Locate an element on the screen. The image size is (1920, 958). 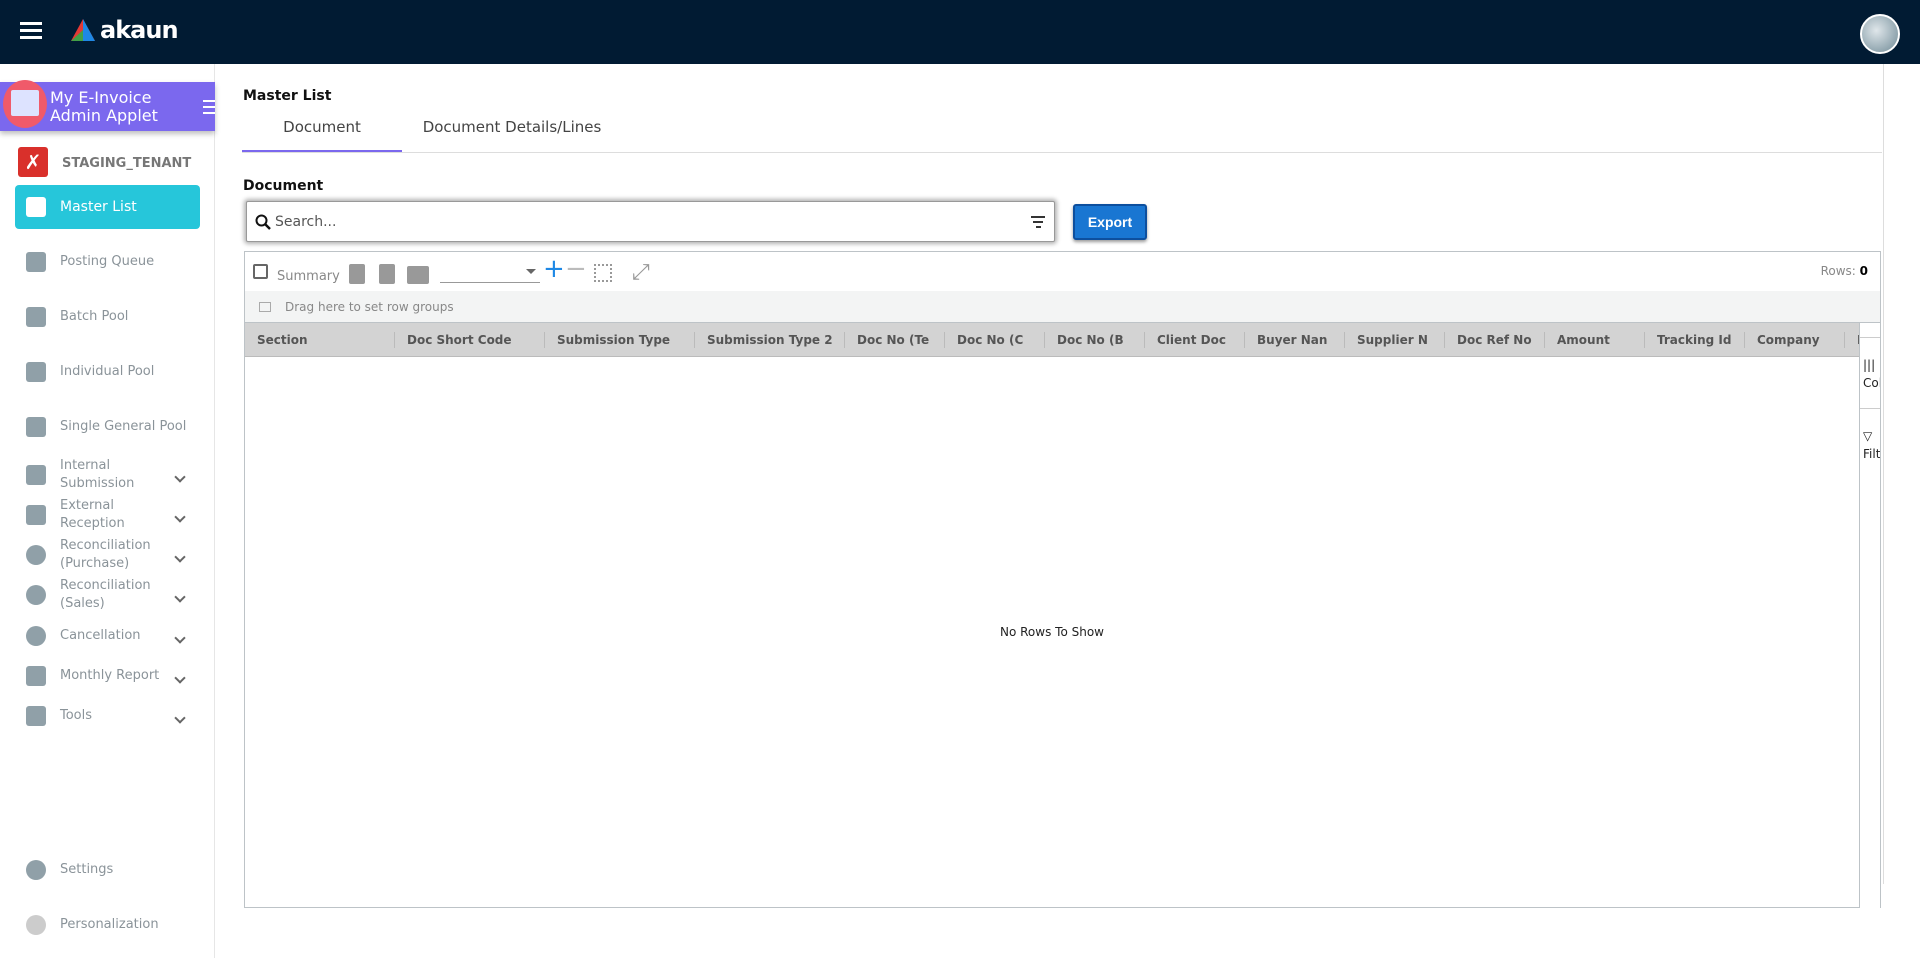
table-icon is located at coordinates (36, 207).